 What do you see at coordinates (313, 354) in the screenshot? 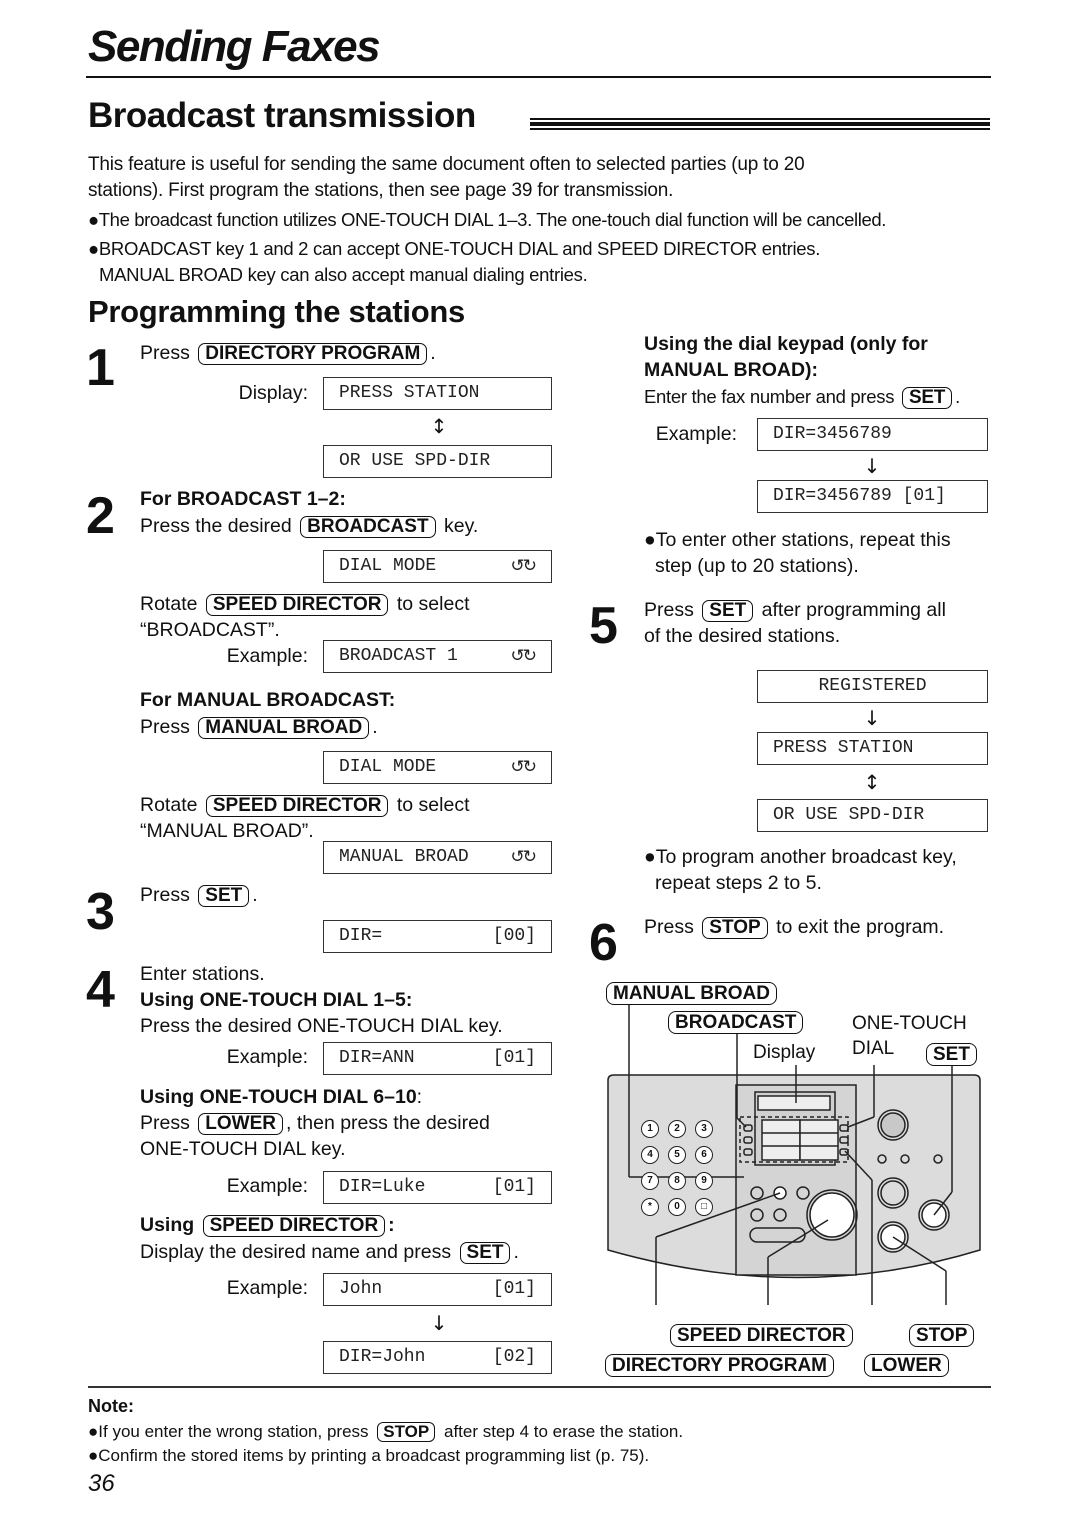
I see `directory-program-key: DIRECTORY PROGRAM` at bounding box center [313, 354].